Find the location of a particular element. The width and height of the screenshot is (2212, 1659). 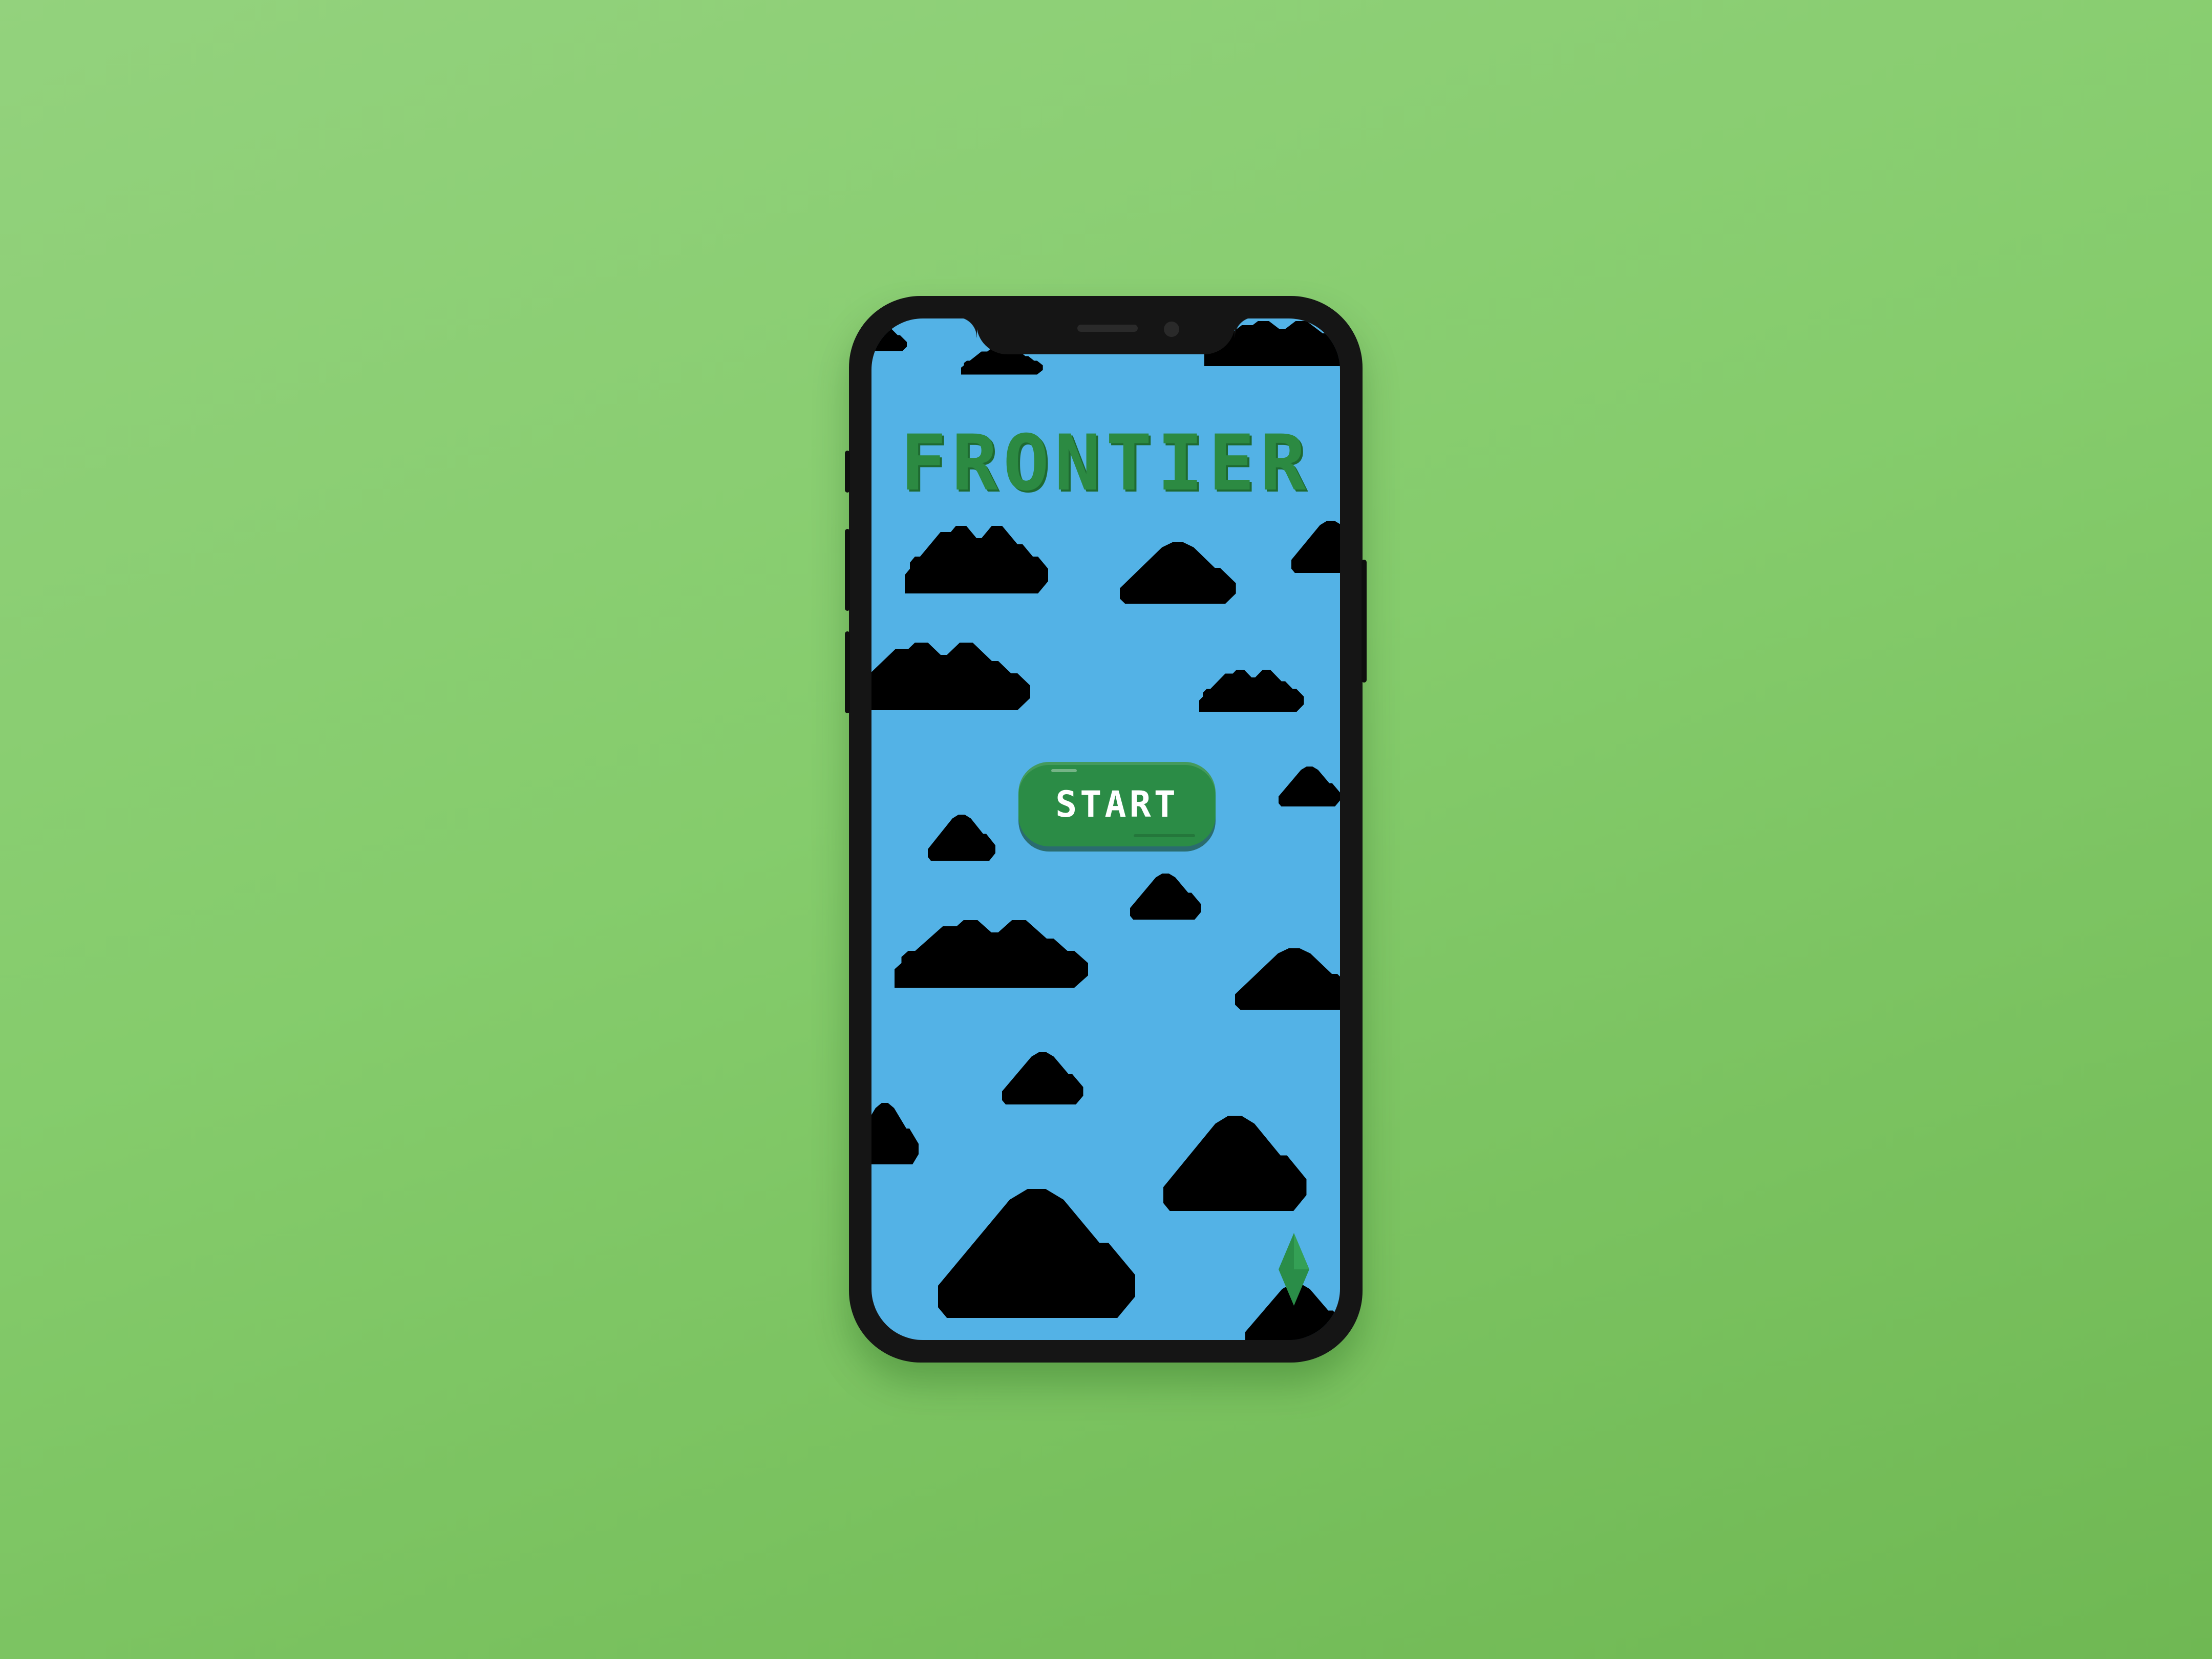

game-title: FRONTIER is located at coordinates (1105, 463).